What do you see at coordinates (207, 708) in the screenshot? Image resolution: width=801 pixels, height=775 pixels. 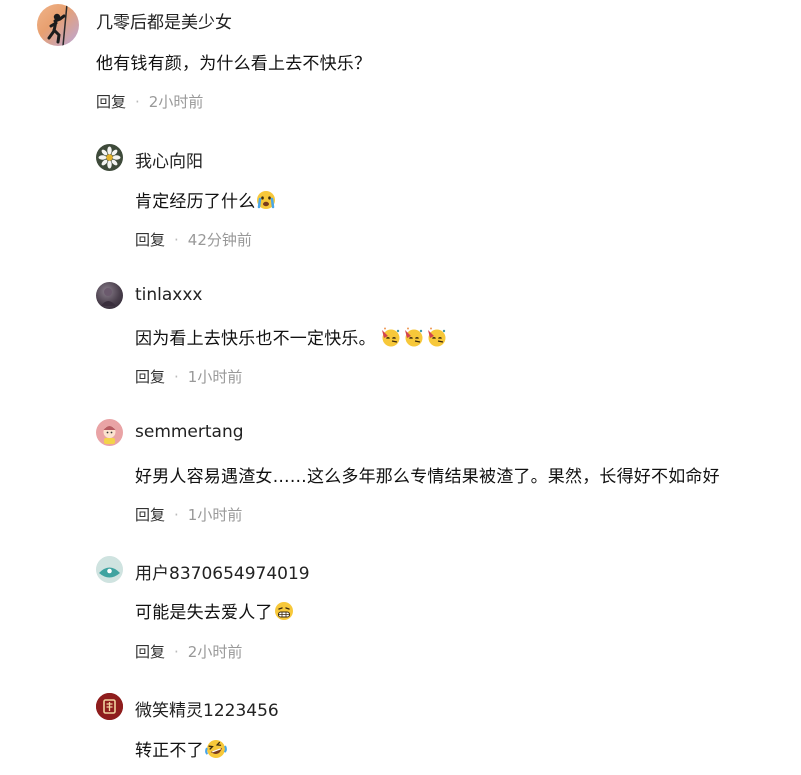 I see `comment-author: 微笑精灵1223456` at bounding box center [207, 708].